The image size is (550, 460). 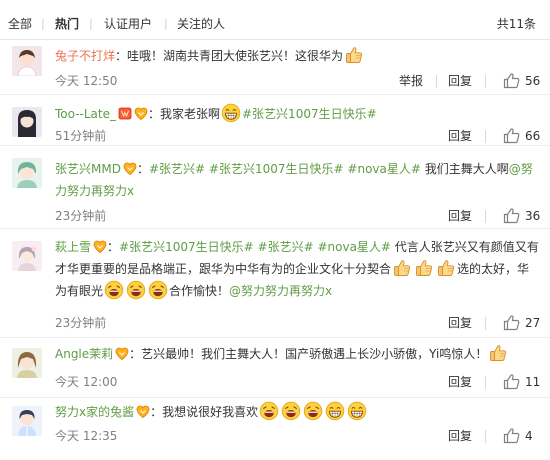 What do you see at coordinates (86, 436) in the screenshot?
I see `comment-timestamp: 今天 12:35` at bounding box center [86, 436].